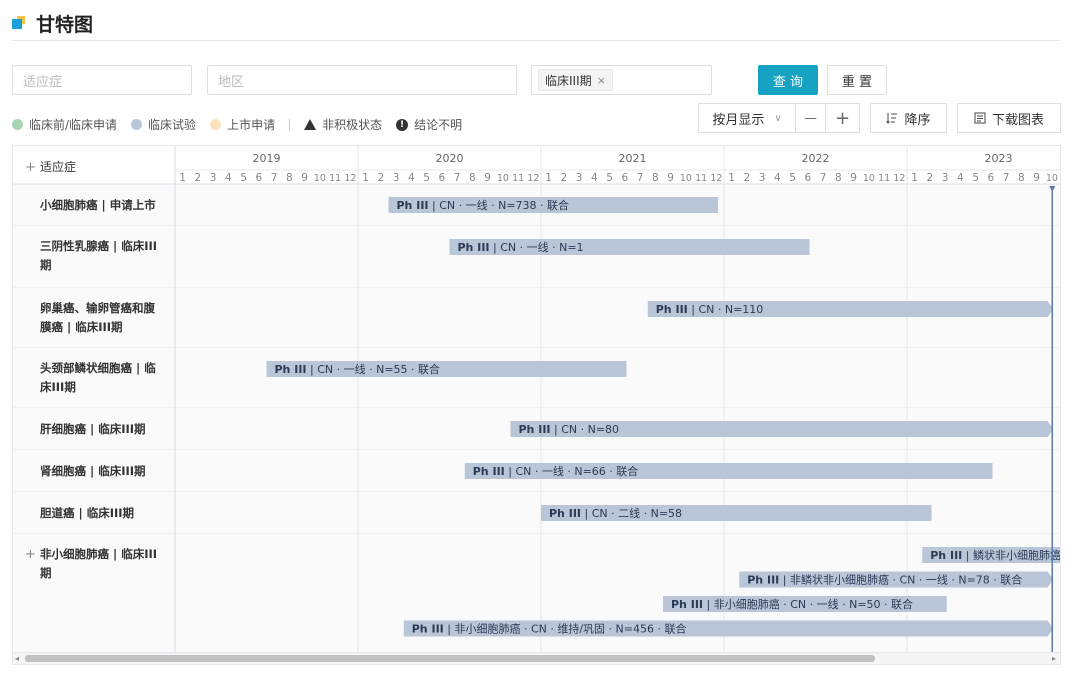 The image size is (1080, 687). What do you see at coordinates (97, 308) in the screenshot?
I see `row-label: 卵巢癌、输卵管癌和腹` at bounding box center [97, 308].